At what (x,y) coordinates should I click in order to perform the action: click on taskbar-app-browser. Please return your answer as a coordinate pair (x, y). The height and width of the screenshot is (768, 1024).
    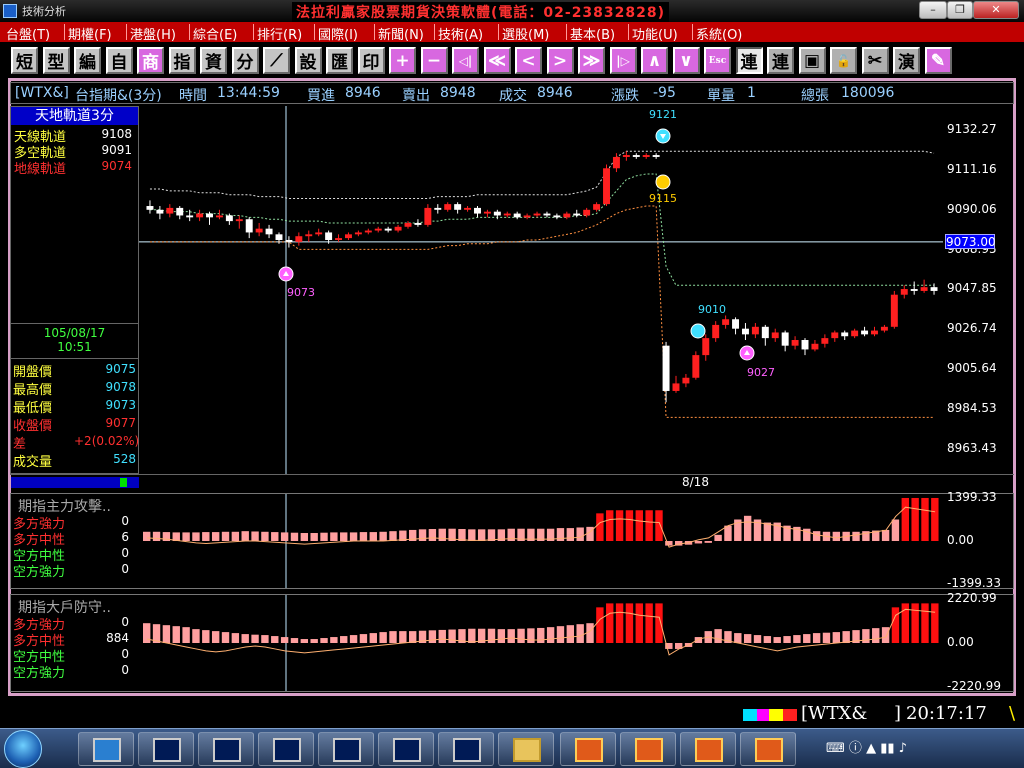
    Looking at the image, I should click on (106, 749).